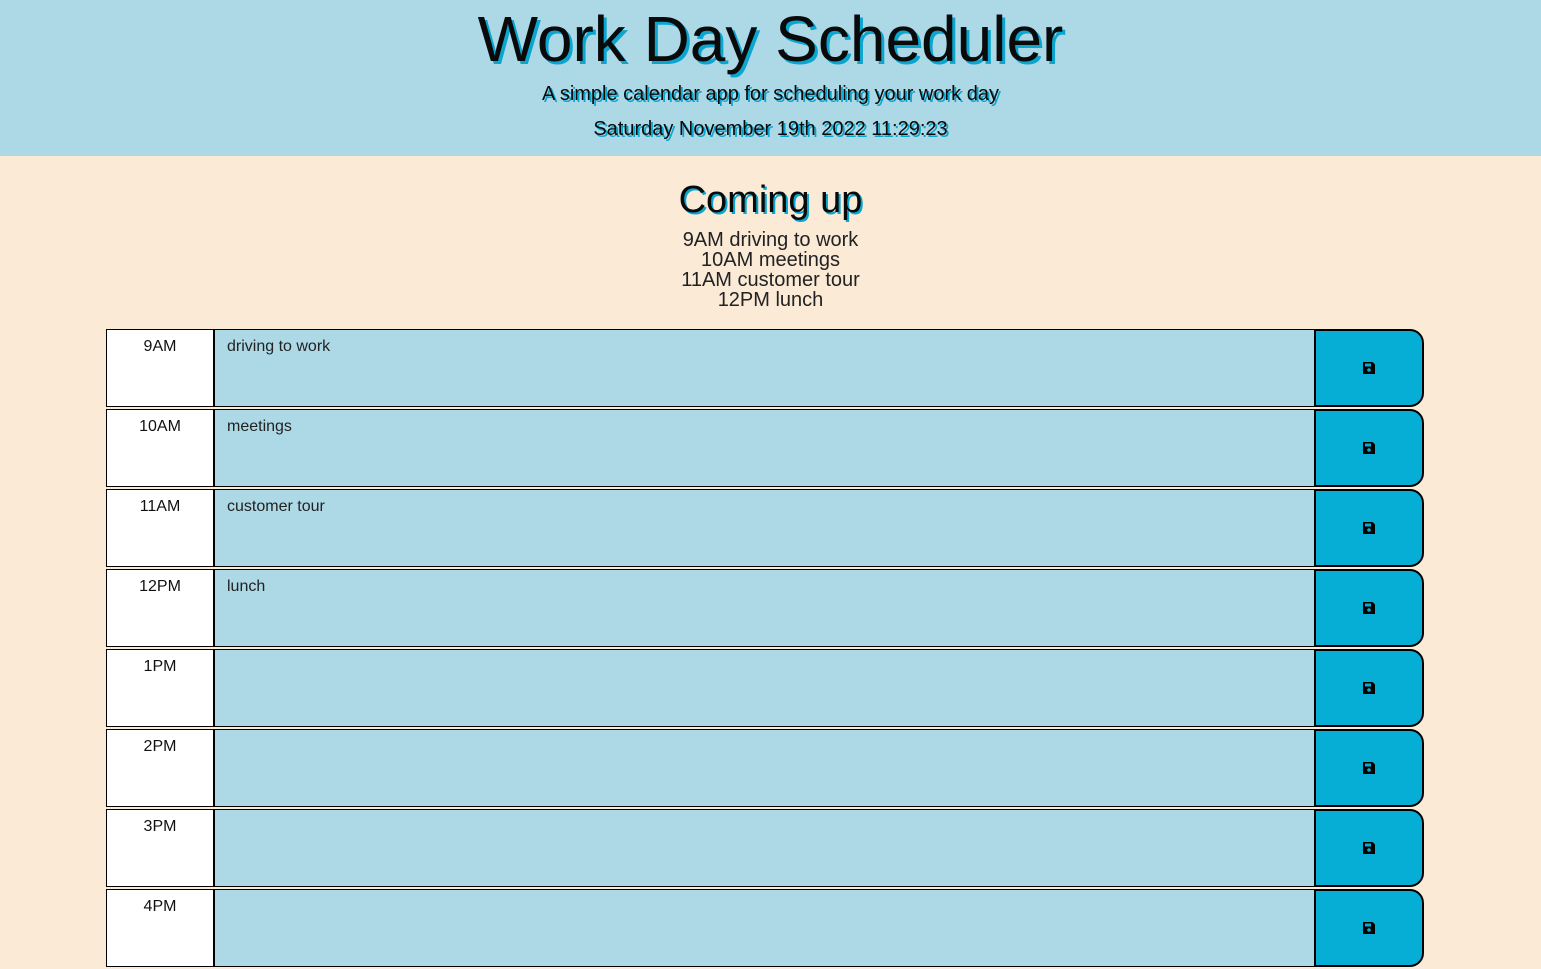 The height and width of the screenshot is (969, 1541). Describe the element at coordinates (770, 280) in the screenshot. I see `coming-up-item: 11AM customer tour` at that location.